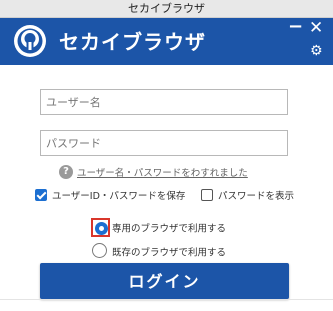 The width and height of the screenshot is (333, 311). I want to click on show-password-label: パスワードを表示, so click(256, 196).